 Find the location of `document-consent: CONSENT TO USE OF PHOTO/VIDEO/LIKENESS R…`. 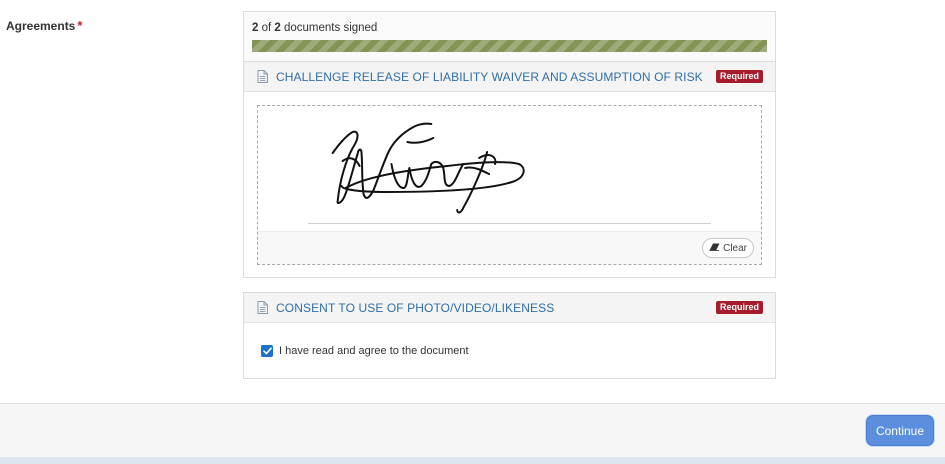

document-consent: CONSENT TO USE OF PHOTO/VIDEO/LIKENESS R… is located at coordinates (509, 335).